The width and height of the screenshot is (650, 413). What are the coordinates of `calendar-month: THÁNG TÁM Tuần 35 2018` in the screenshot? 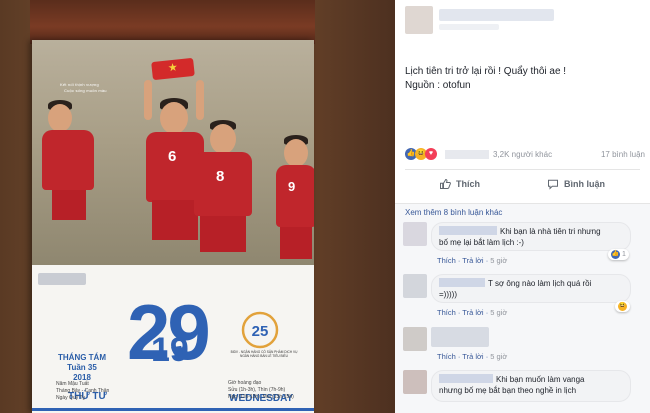 It's located at (82, 368).